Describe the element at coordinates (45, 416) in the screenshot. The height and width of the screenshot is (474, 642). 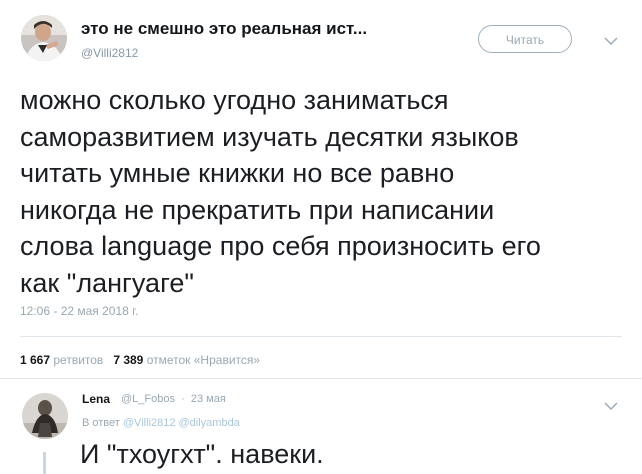
I see `reply-author-avatar` at that location.